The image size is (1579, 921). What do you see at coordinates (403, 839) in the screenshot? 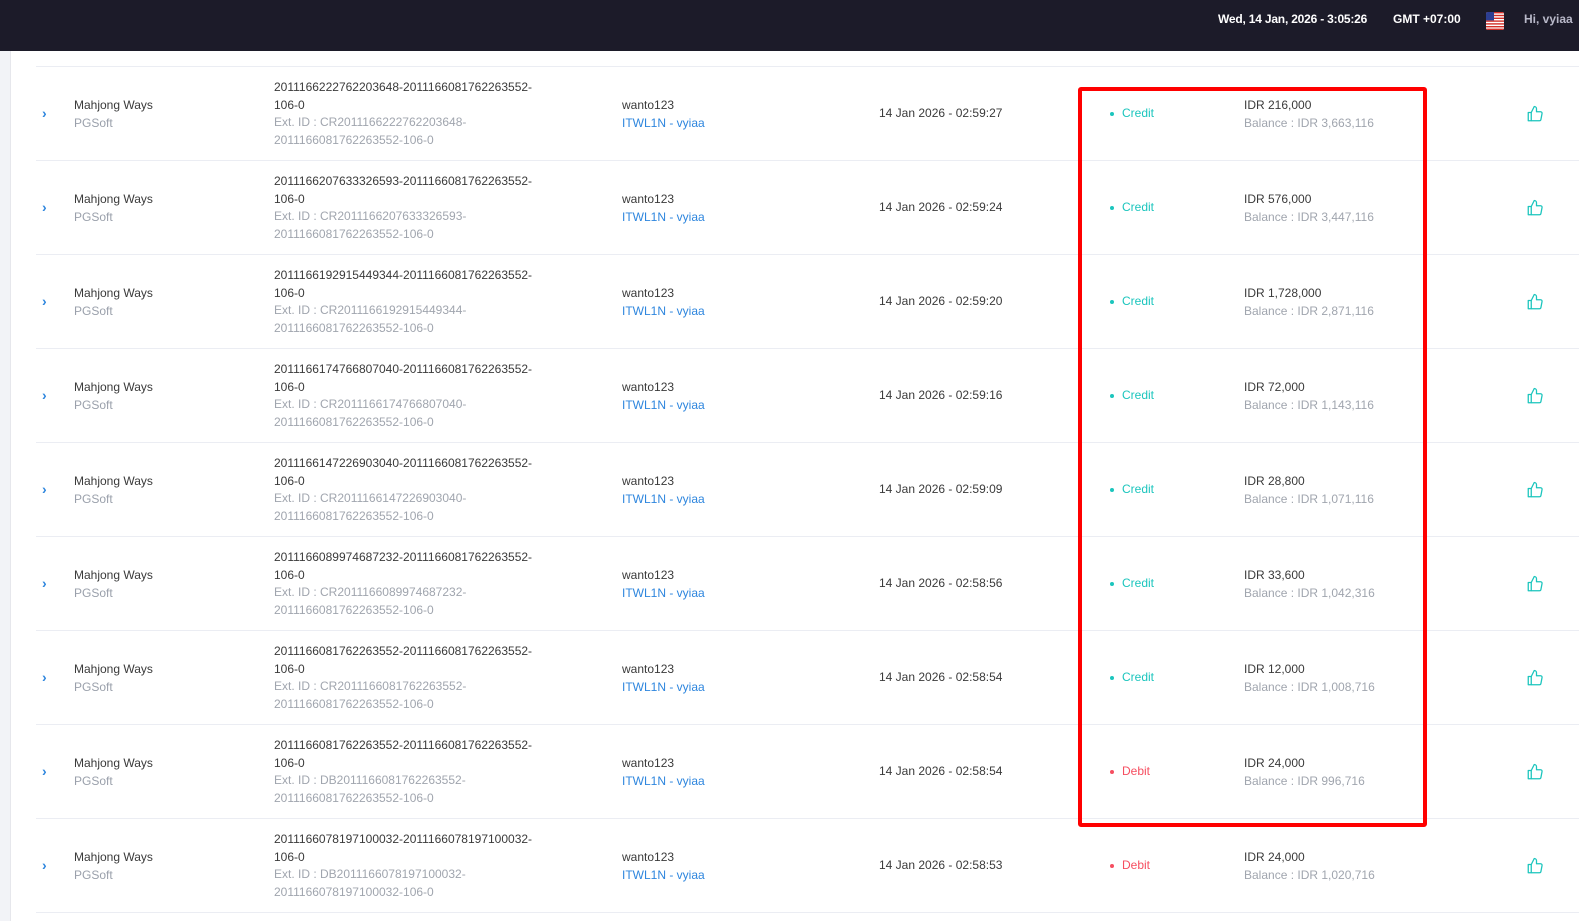
I see `transaction-id: 2011166078197100032-2011166078197100032-` at bounding box center [403, 839].